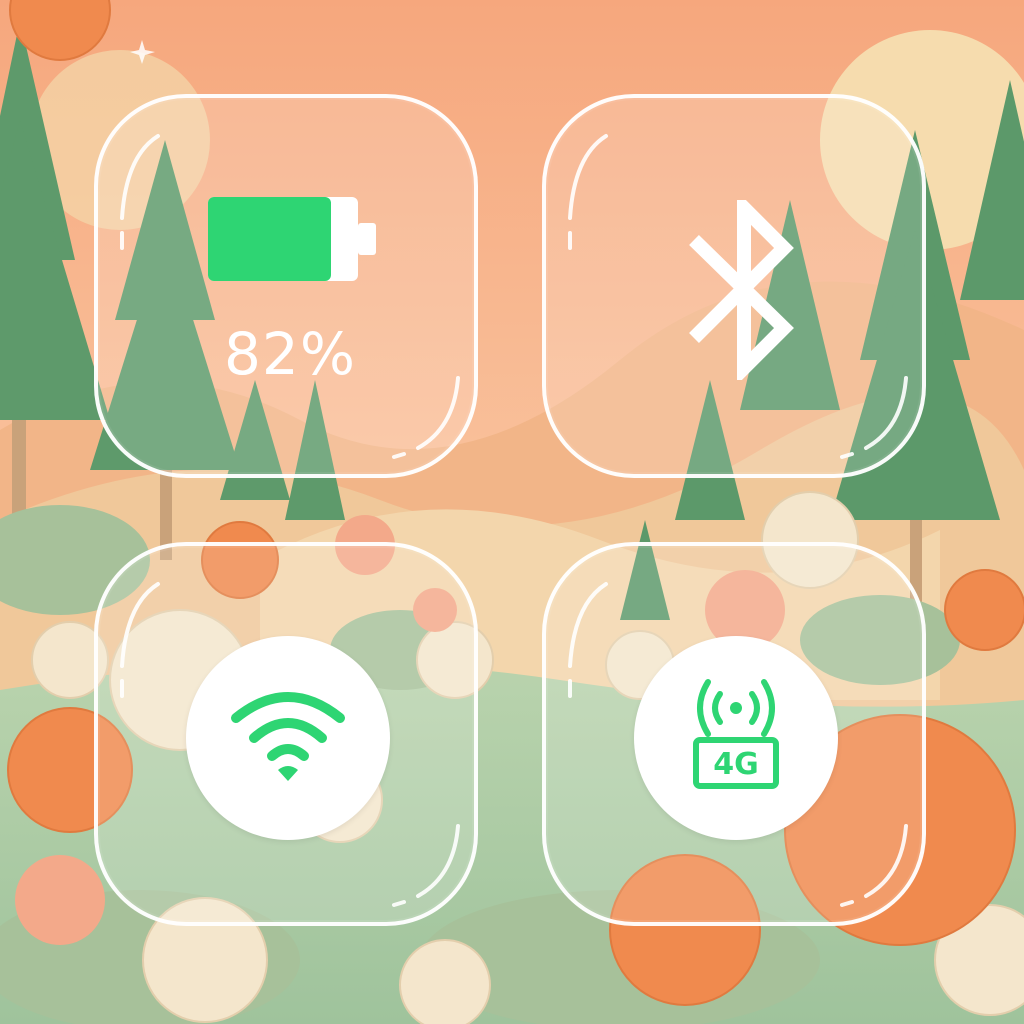  I want to click on battery-tile: 82%, so click(286, 286).